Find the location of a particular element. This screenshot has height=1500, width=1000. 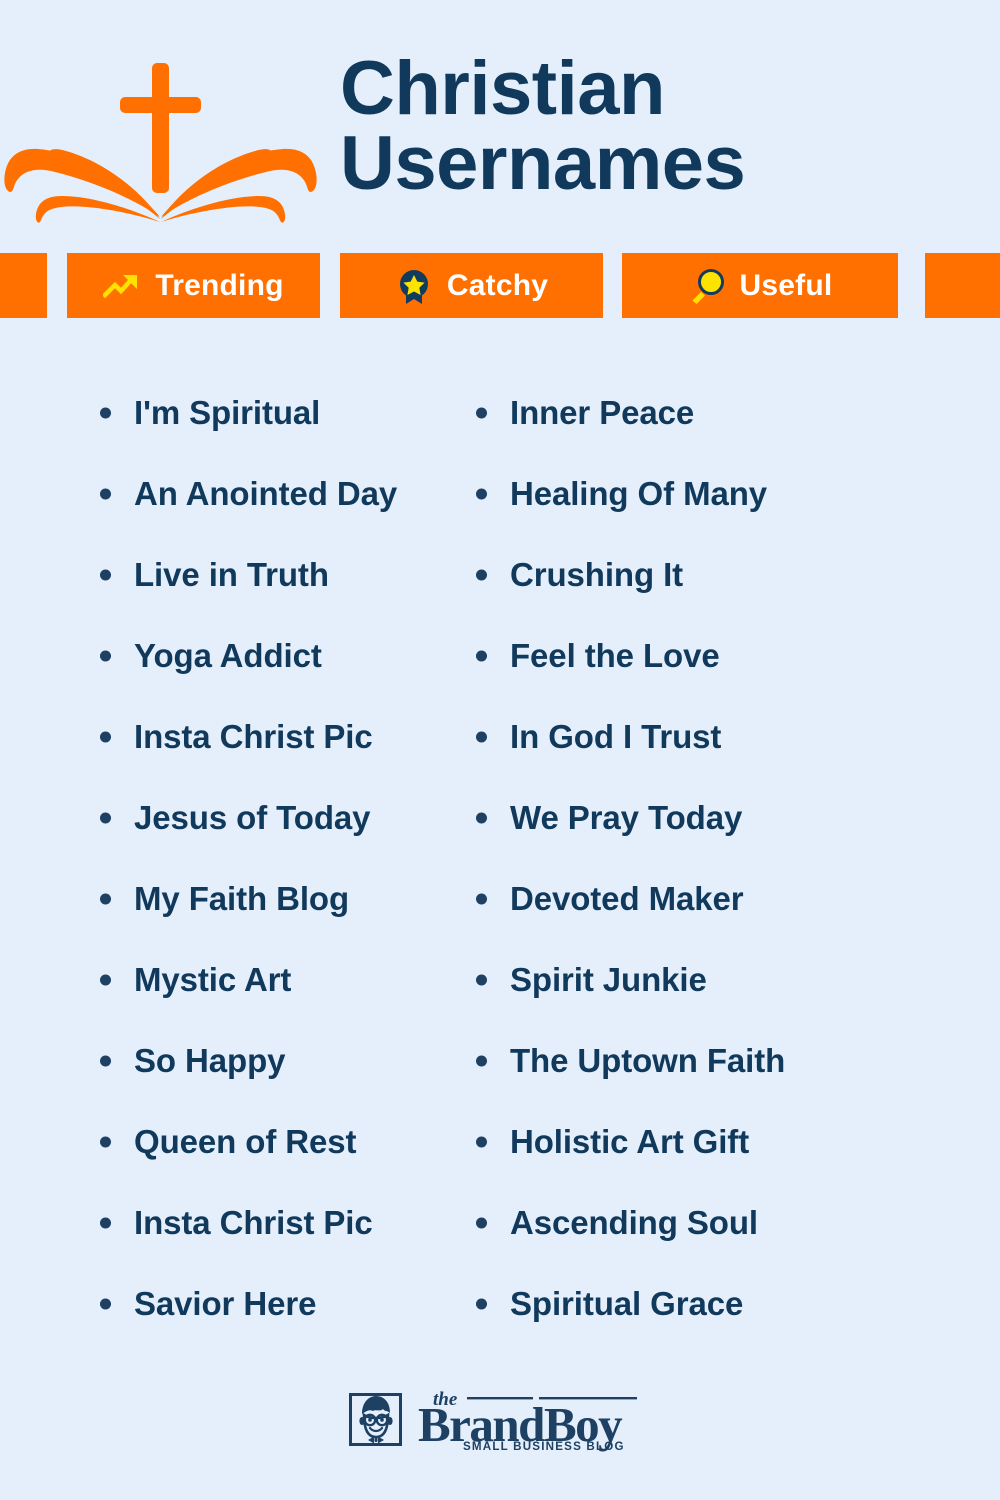

footer: the BrandBoy SMALL BUSINESS BLOG is located at coordinates (500, 1424).